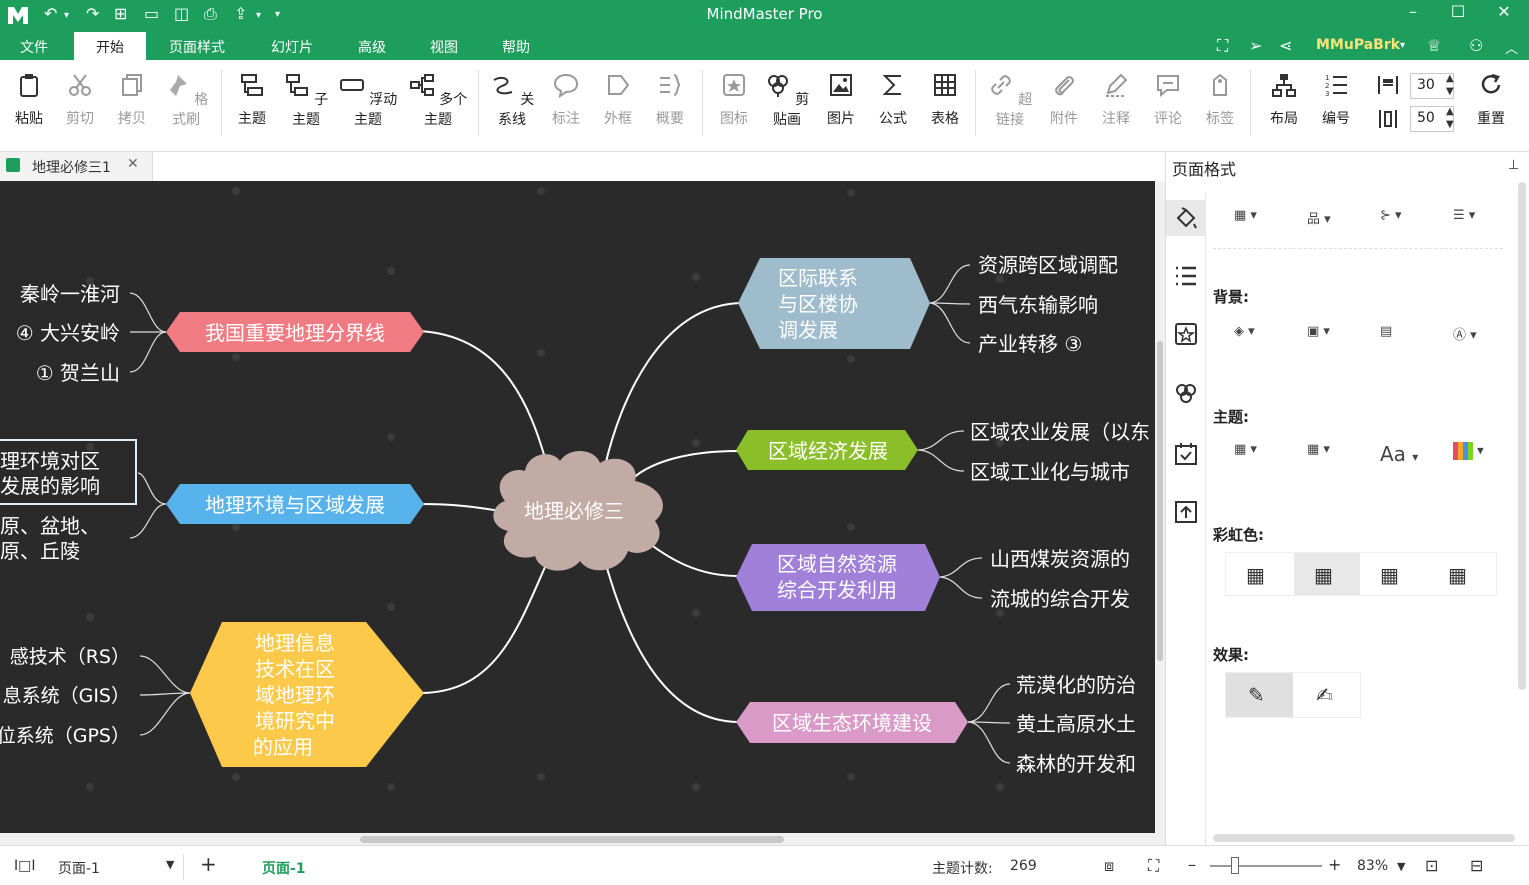  Describe the element at coordinates (1254, 338) in the screenshot. I see `fill-bucket-icon: ◈ ▾` at that location.